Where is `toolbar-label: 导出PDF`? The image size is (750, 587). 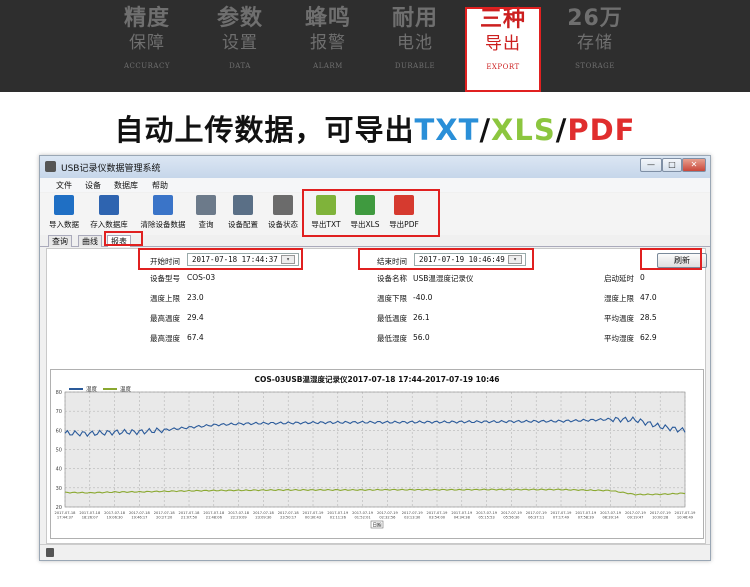
toolbar-label: 导出PDF is located at coordinates (404, 224).